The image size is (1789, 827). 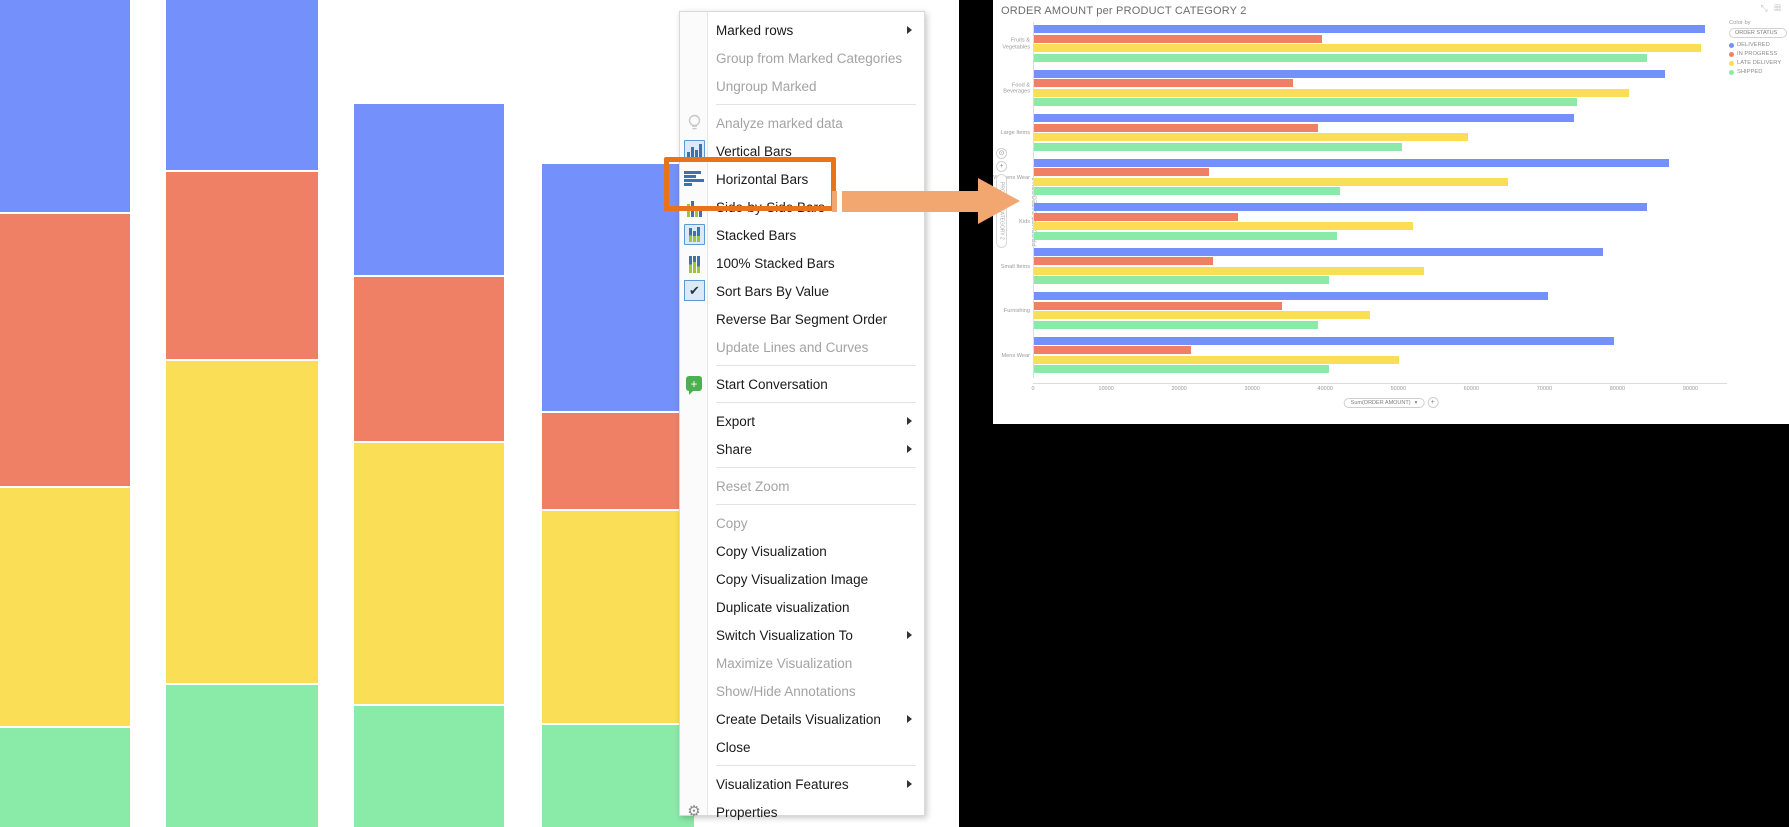 What do you see at coordinates (1433, 402) in the screenshot?
I see `add-axis-button: +` at bounding box center [1433, 402].